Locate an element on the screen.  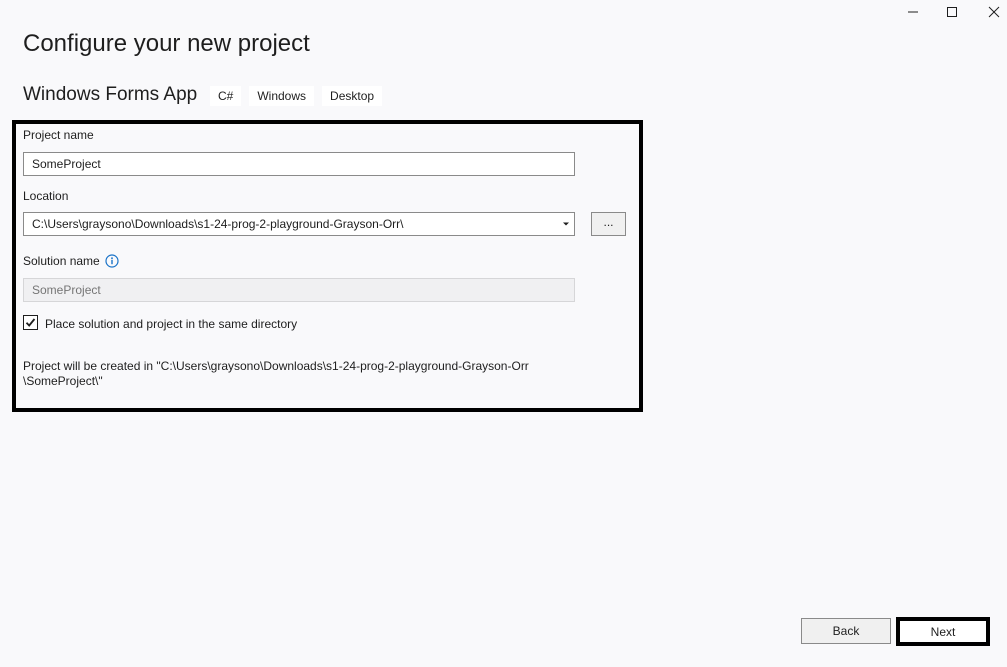
minimize-button is located at coordinates (913, 12).